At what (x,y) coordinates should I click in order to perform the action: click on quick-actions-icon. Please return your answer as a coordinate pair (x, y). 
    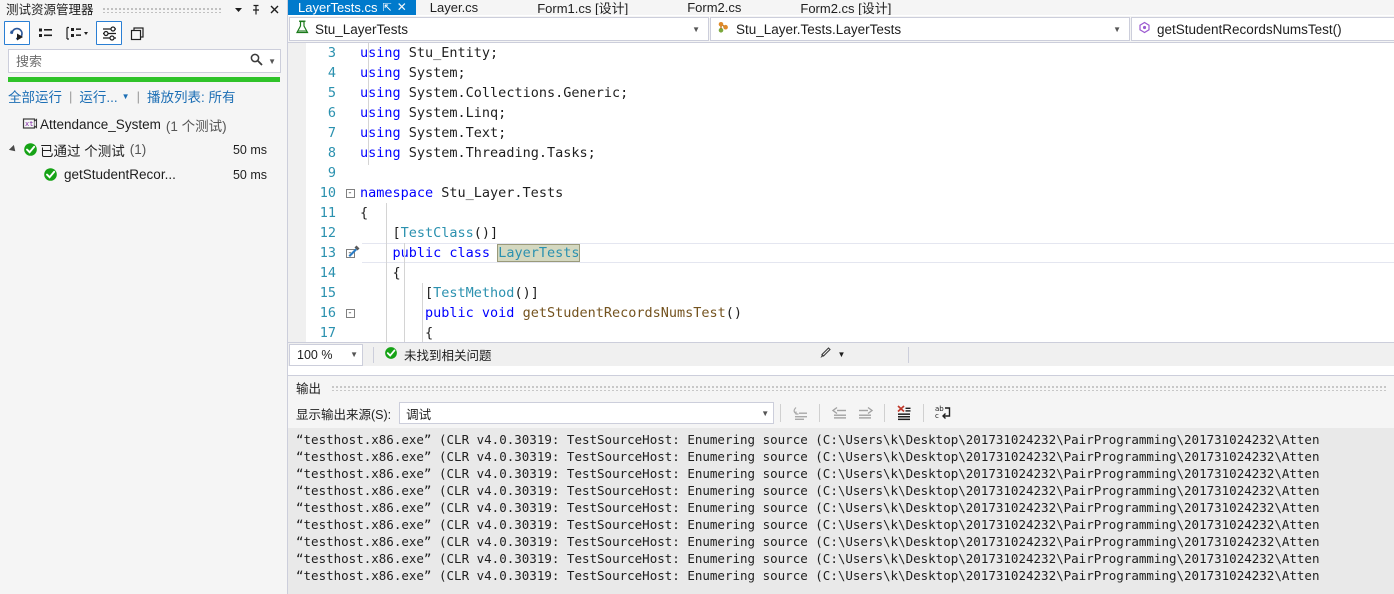
    Looking at the image, I should click on (354, 253).